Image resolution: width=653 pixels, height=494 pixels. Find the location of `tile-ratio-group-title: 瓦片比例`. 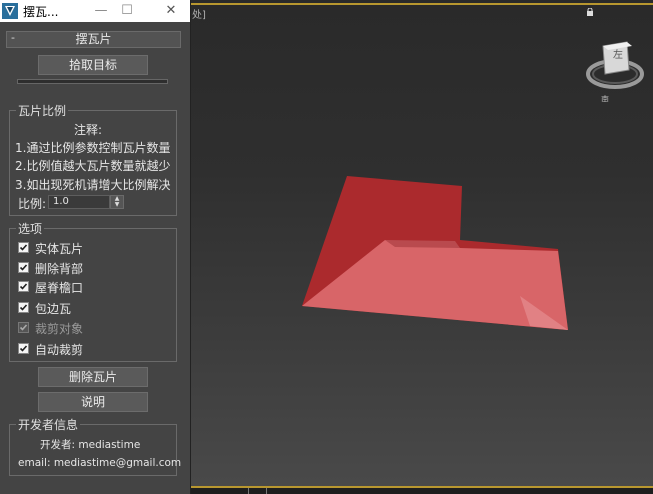

tile-ratio-group-title: 瓦片比例 is located at coordinates (42, 110).